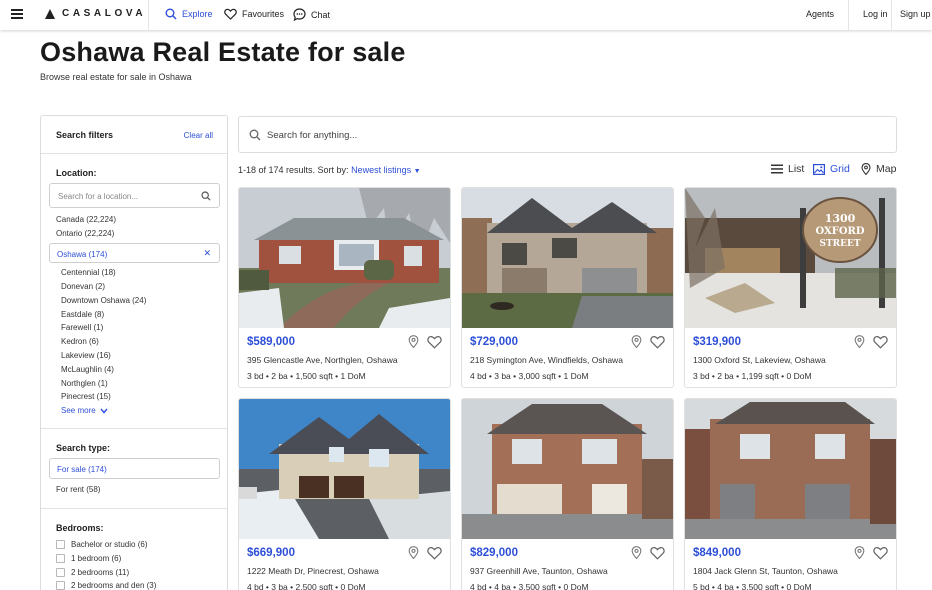  Describe the element at coordinates (86, 355) in the screenshot. I see `sub-location-item: Lakeview (16)` at that location.